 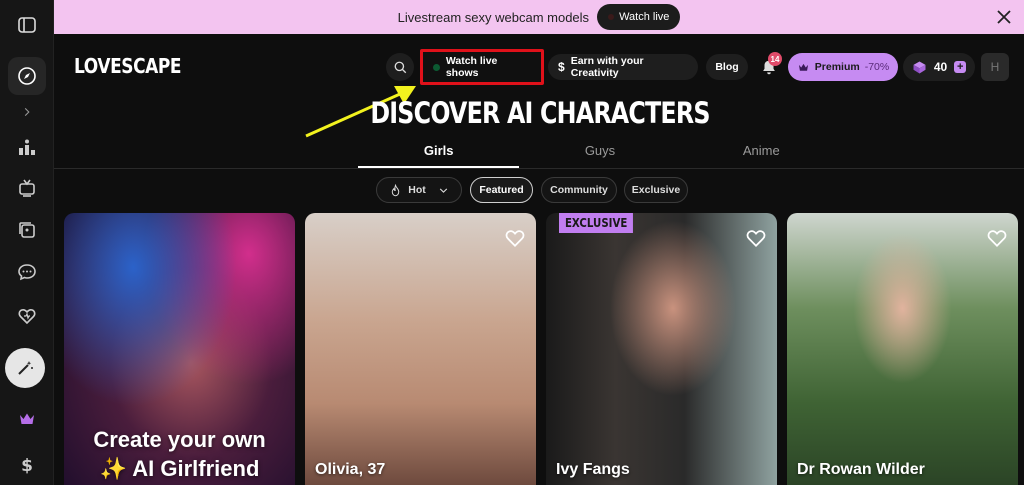 What do you see at coordinates (995, 67) in the screenshot?
I see `avatar: H` at bounding box center [995, 67].